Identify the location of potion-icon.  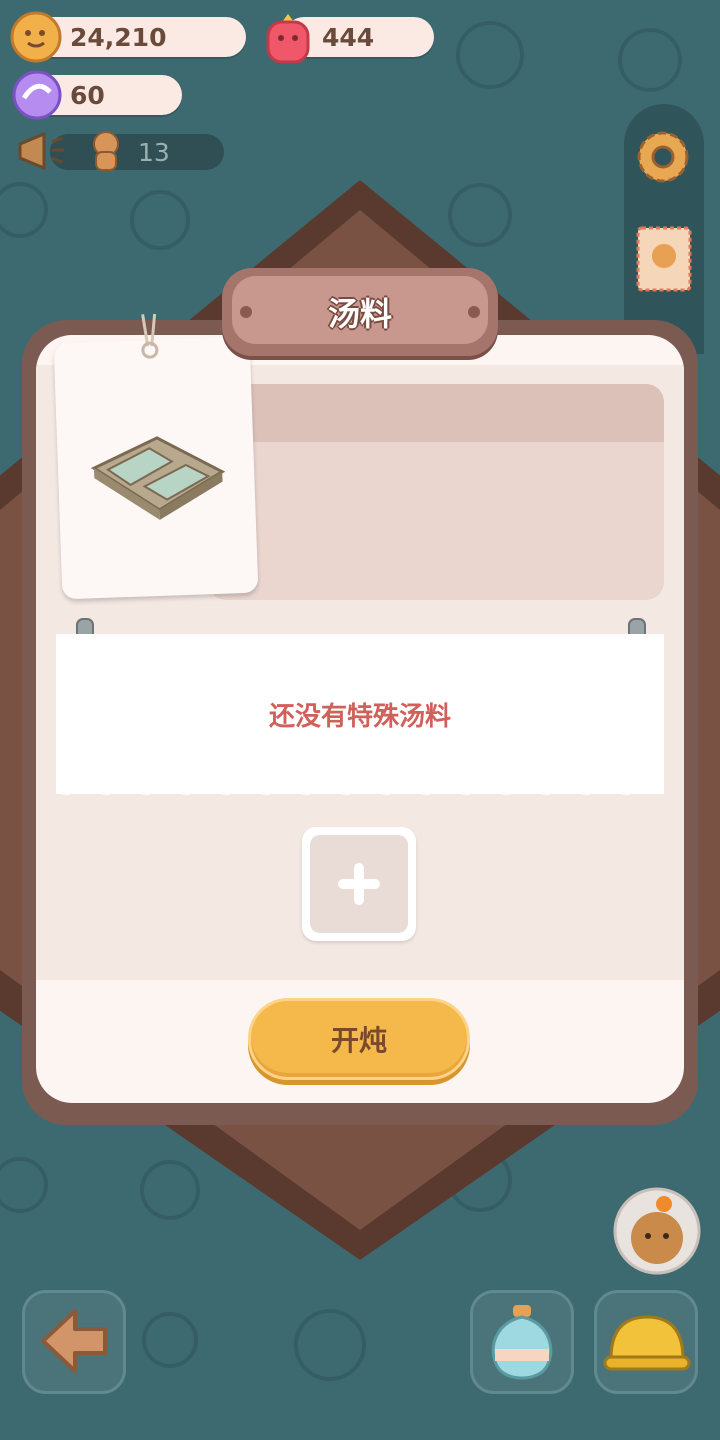
(522, 1342).